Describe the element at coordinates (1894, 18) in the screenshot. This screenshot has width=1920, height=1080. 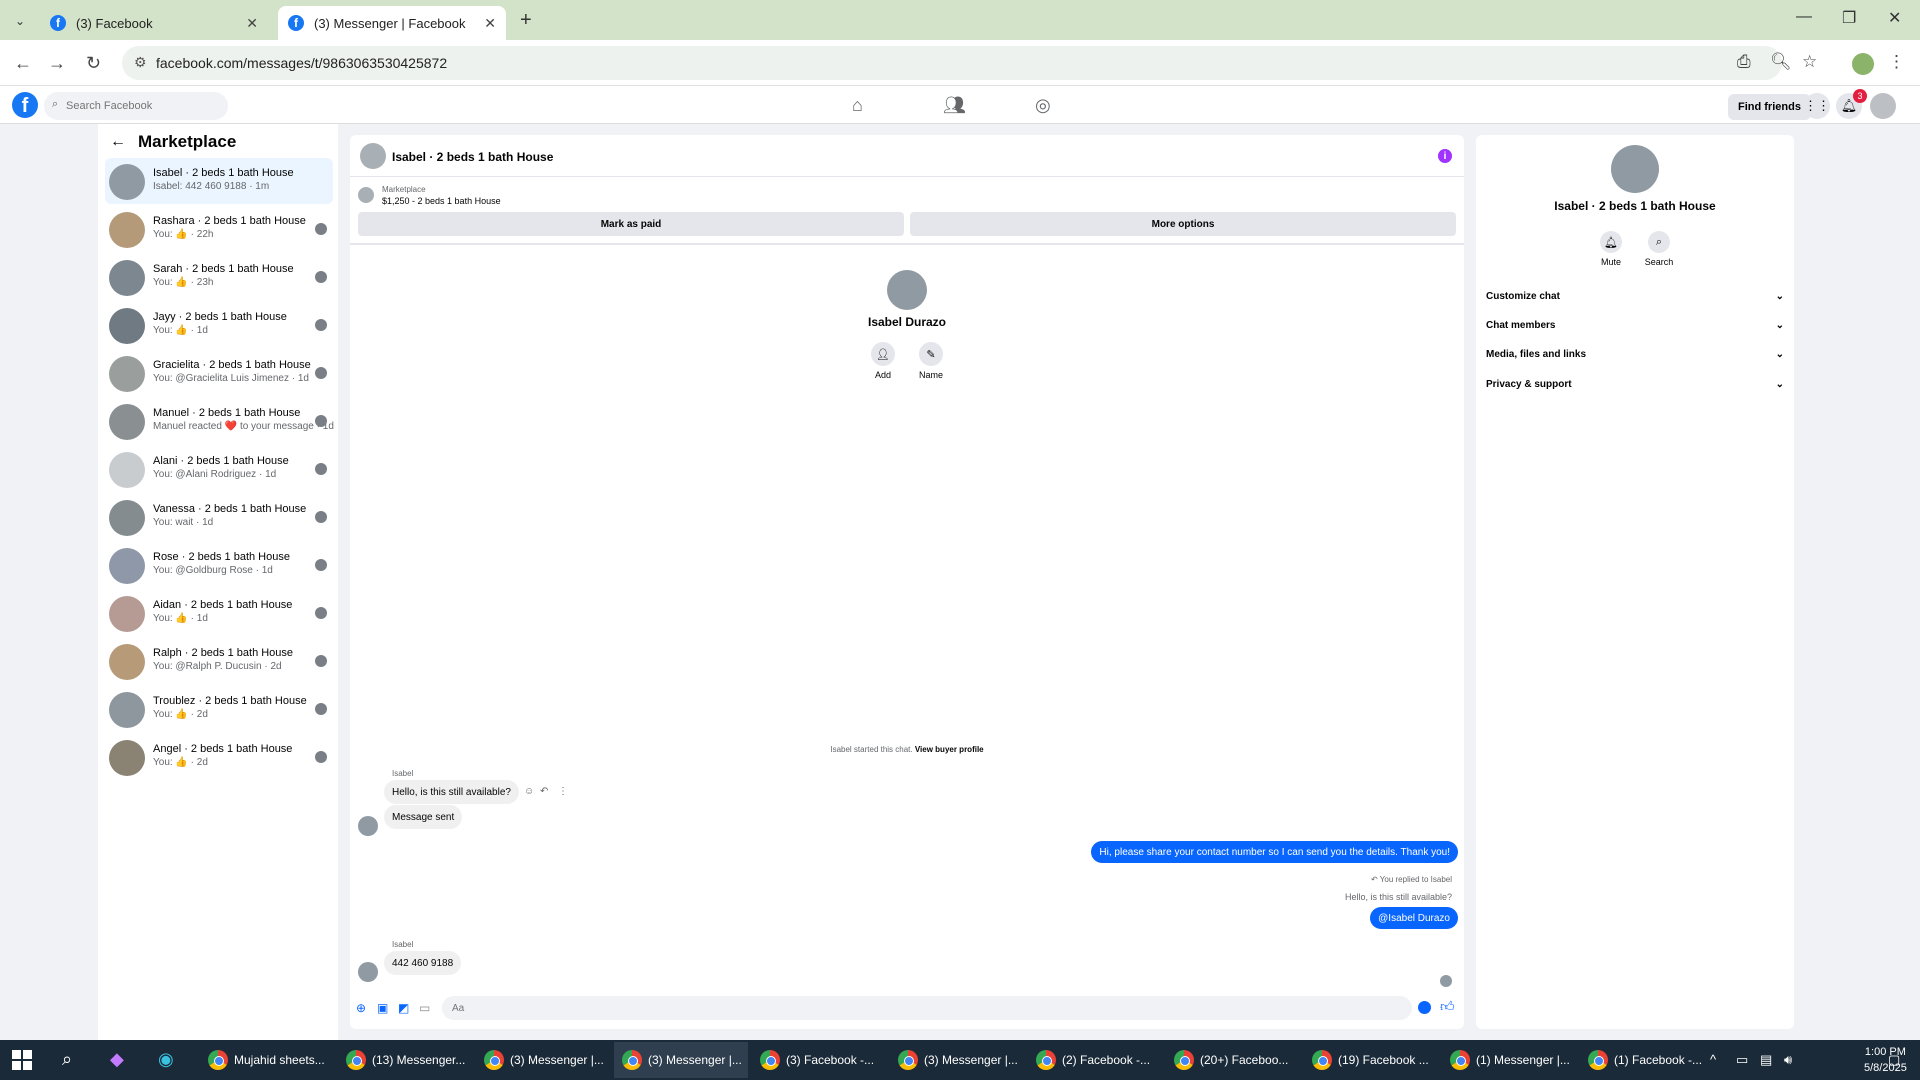
I see `window-close-icon: ✕` at that location.